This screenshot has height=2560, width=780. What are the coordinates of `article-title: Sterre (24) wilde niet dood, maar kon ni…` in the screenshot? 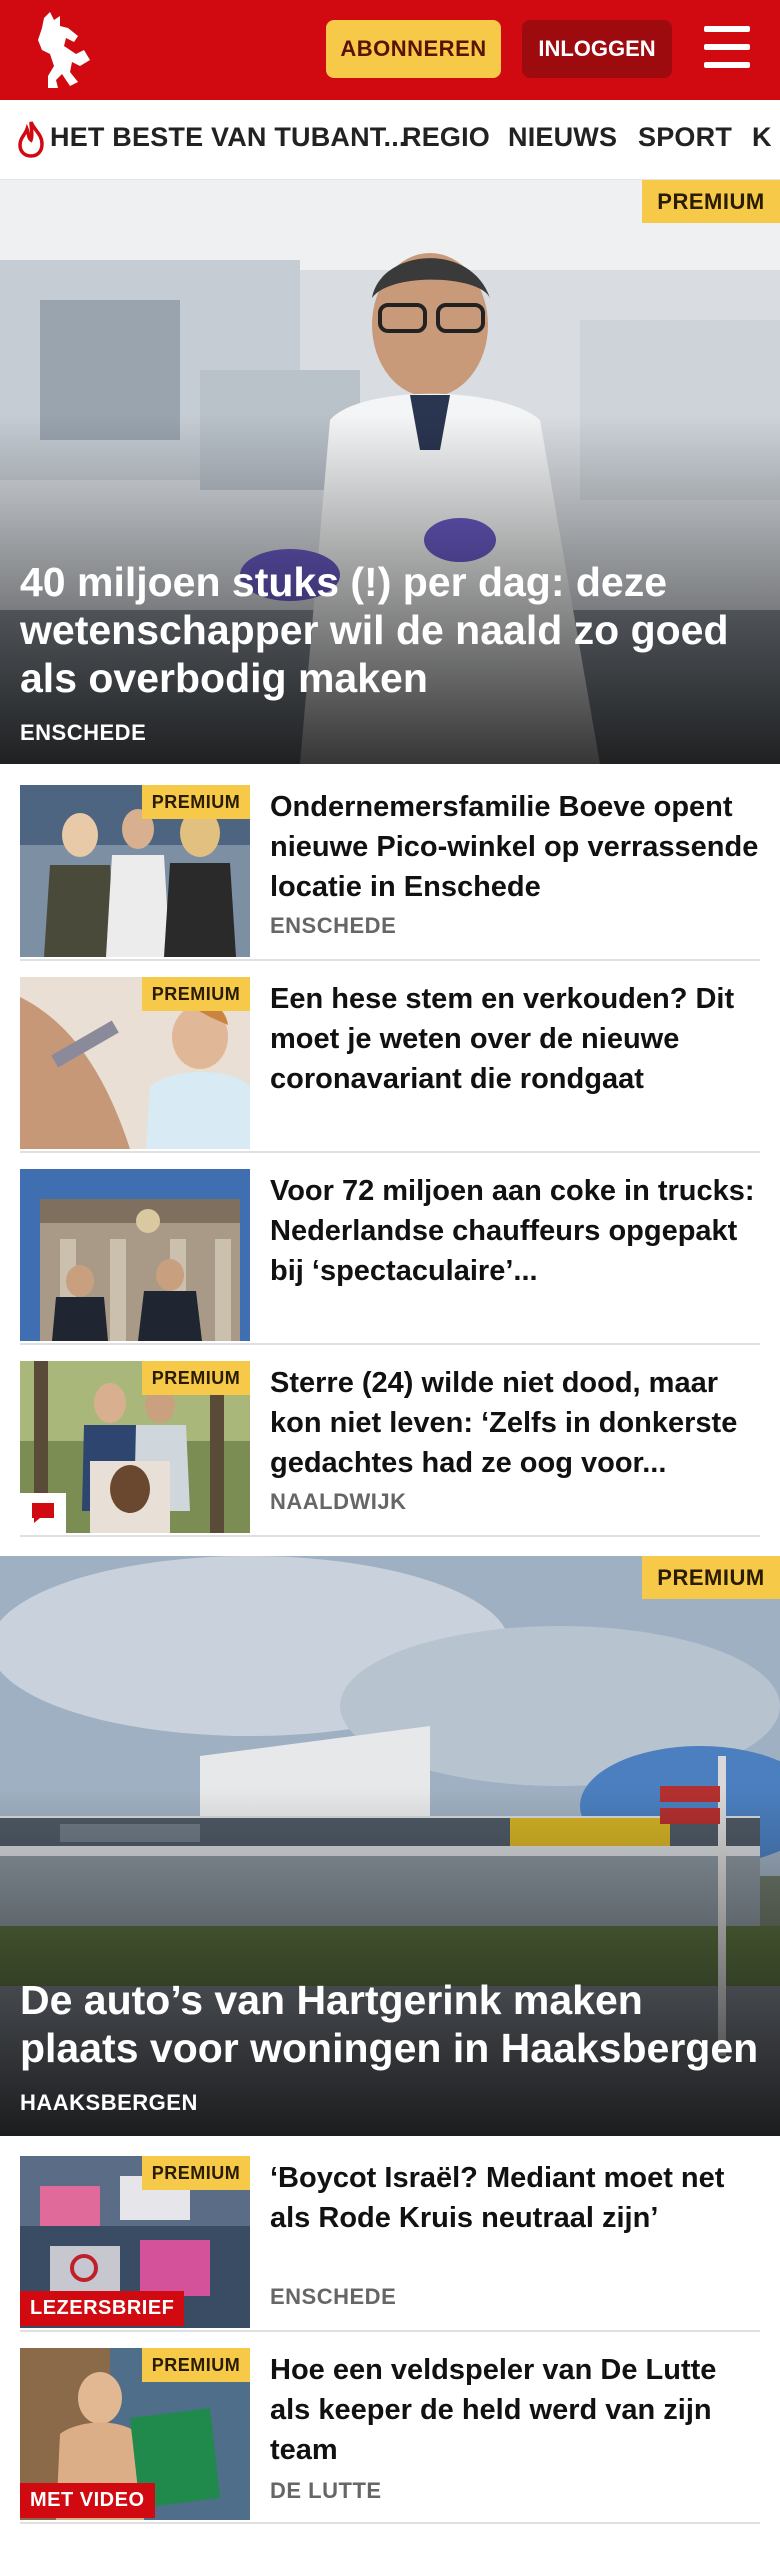 It's located at (515, 1423).